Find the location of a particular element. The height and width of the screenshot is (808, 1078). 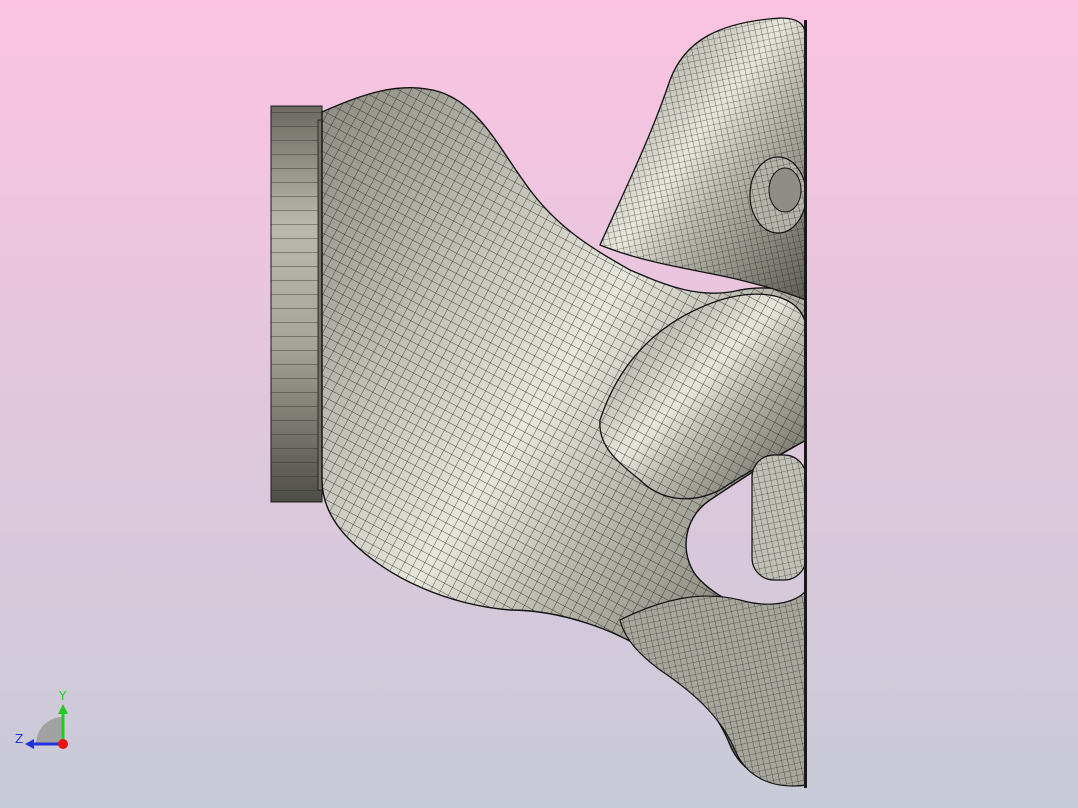

upper-port is located at coordinates (778, 195).